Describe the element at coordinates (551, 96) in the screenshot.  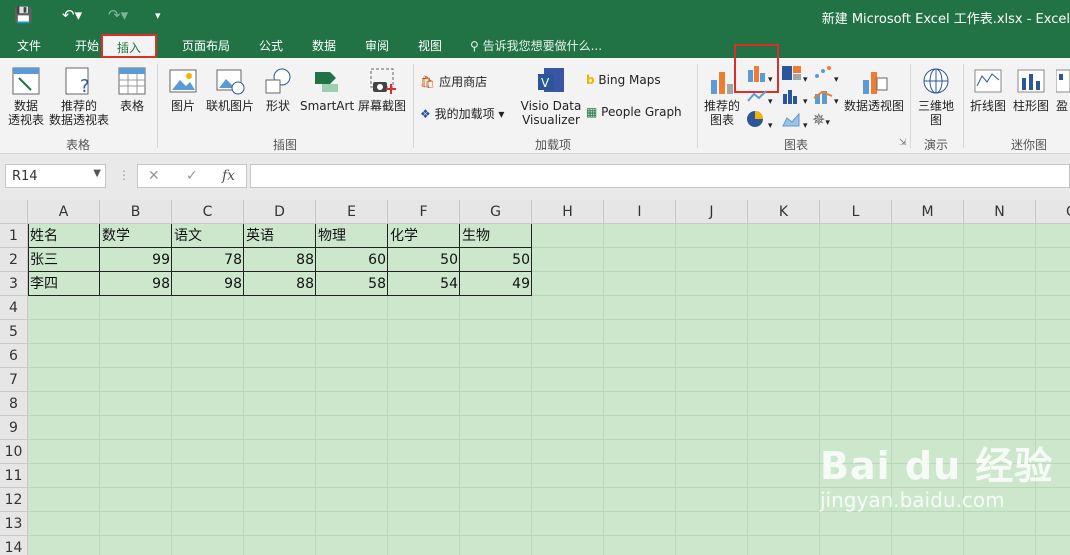
I see `visio-visualizer-button: V Visio Data Visualizer` at that location.